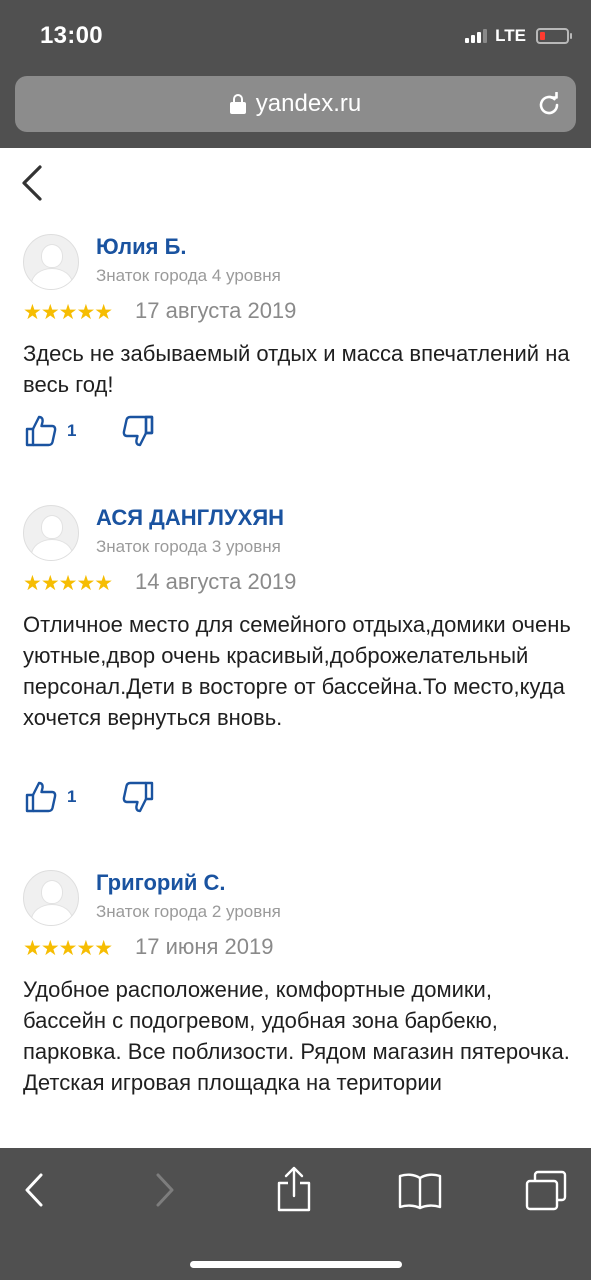  Describe the element at coordinates (141, 247) in the screenshot. I see `reviewer-name: Юлия Б.` at that location.